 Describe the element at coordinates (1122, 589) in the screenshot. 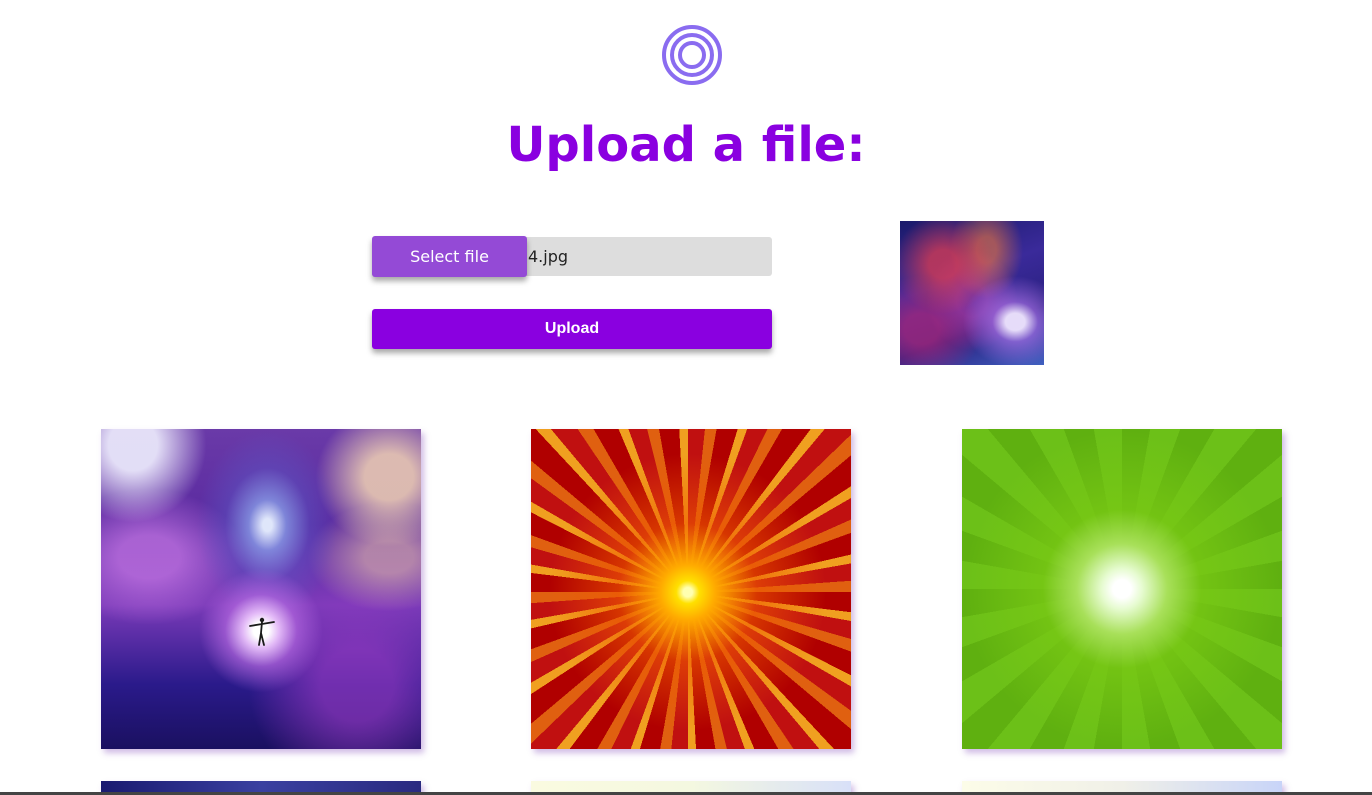

I see `green-burst-image` at that location.